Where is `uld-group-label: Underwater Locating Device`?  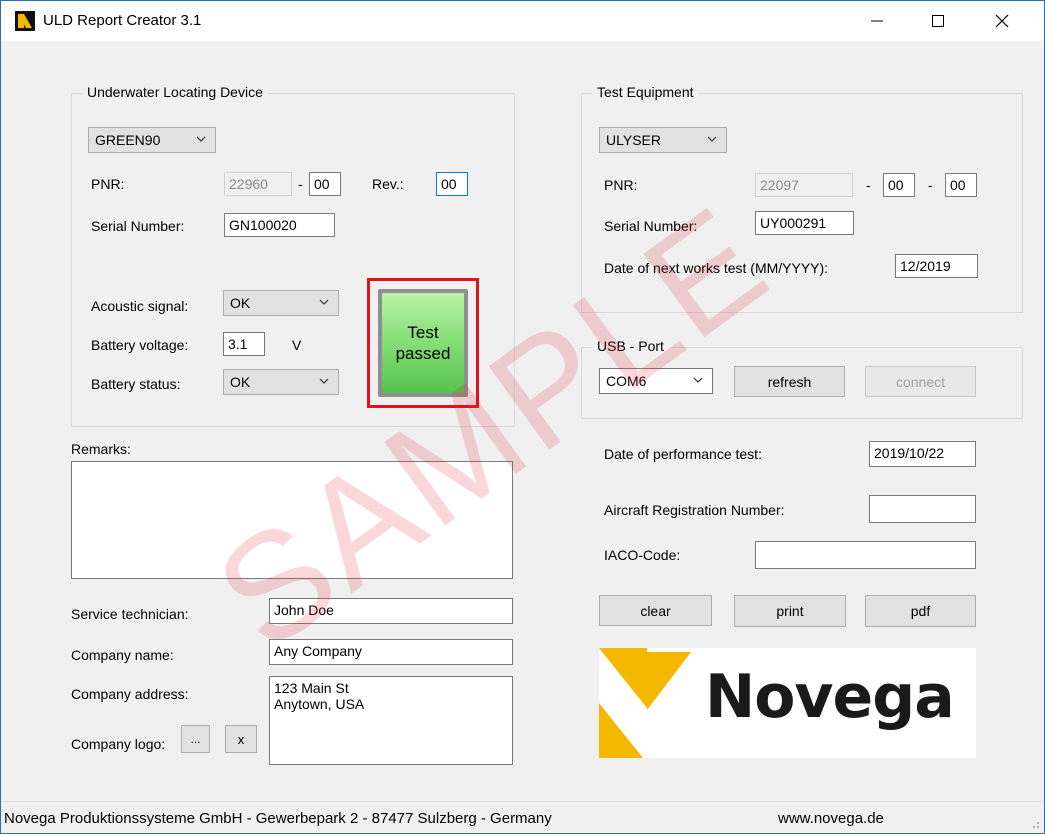 uld-group-label: Underwater Locating Device is located at coordinates (175, 92).